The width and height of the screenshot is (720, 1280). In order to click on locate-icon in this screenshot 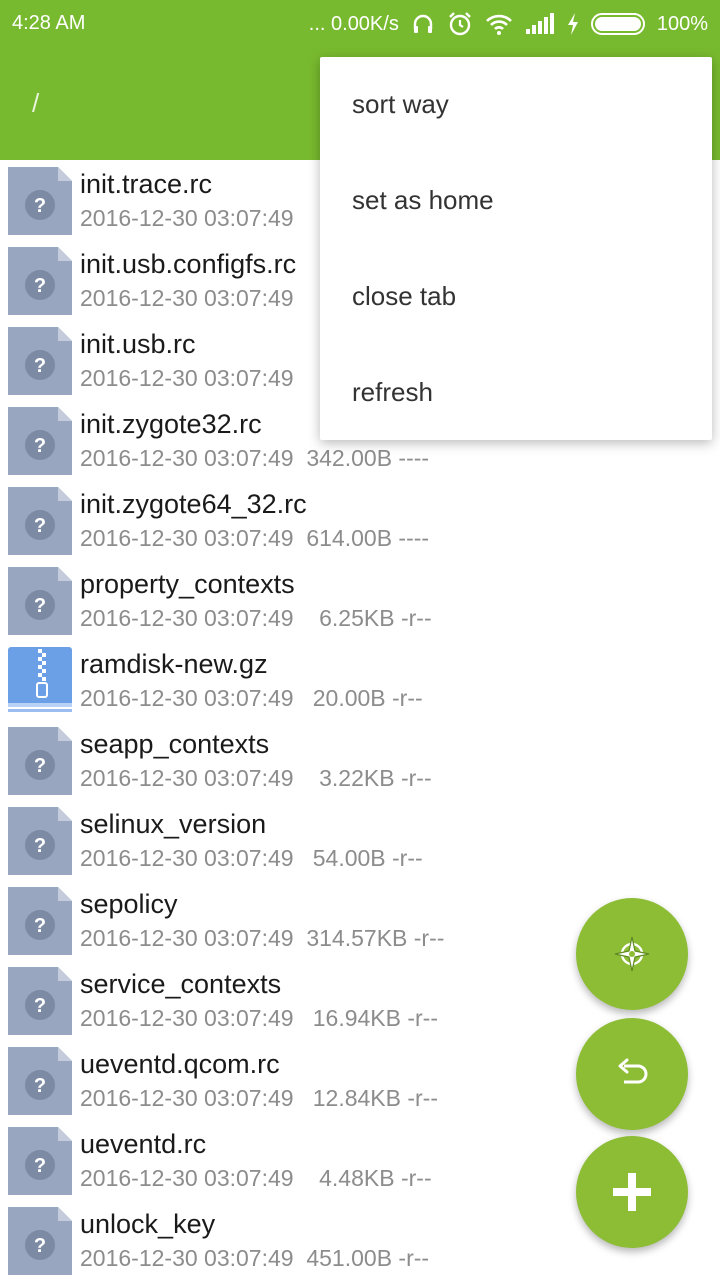, I will do `click(632, 954)`.